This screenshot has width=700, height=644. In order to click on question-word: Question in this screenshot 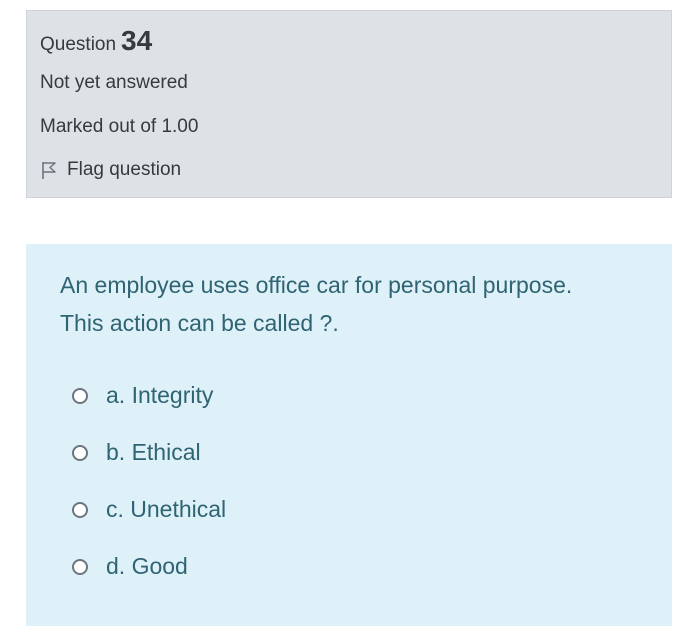, I will do `click(78, 44)`.